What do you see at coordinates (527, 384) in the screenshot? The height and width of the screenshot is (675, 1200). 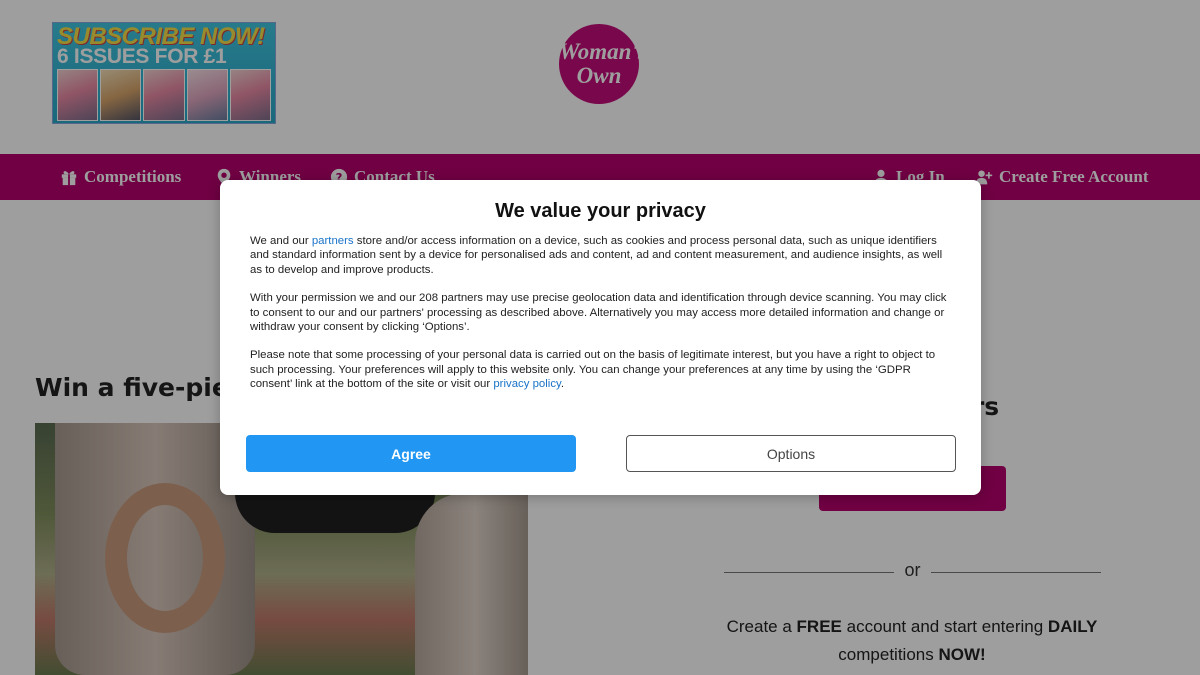 I see `privacy-policy-link: privacy policy` at bounding box center [527, 384].